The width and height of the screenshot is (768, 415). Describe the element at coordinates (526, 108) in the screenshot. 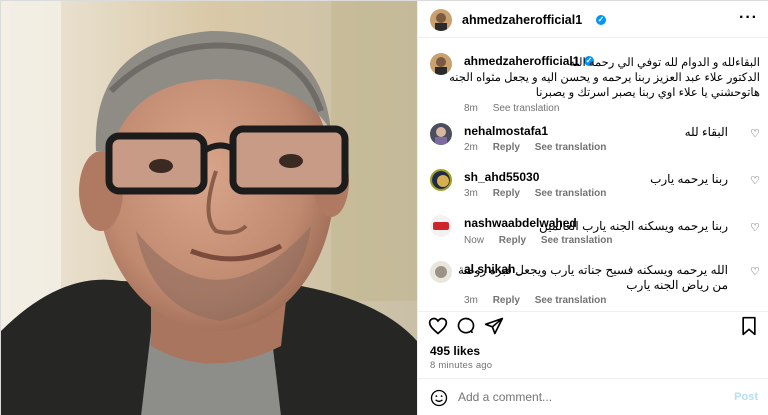

I see `caption-see-translation: See translation` at that location.